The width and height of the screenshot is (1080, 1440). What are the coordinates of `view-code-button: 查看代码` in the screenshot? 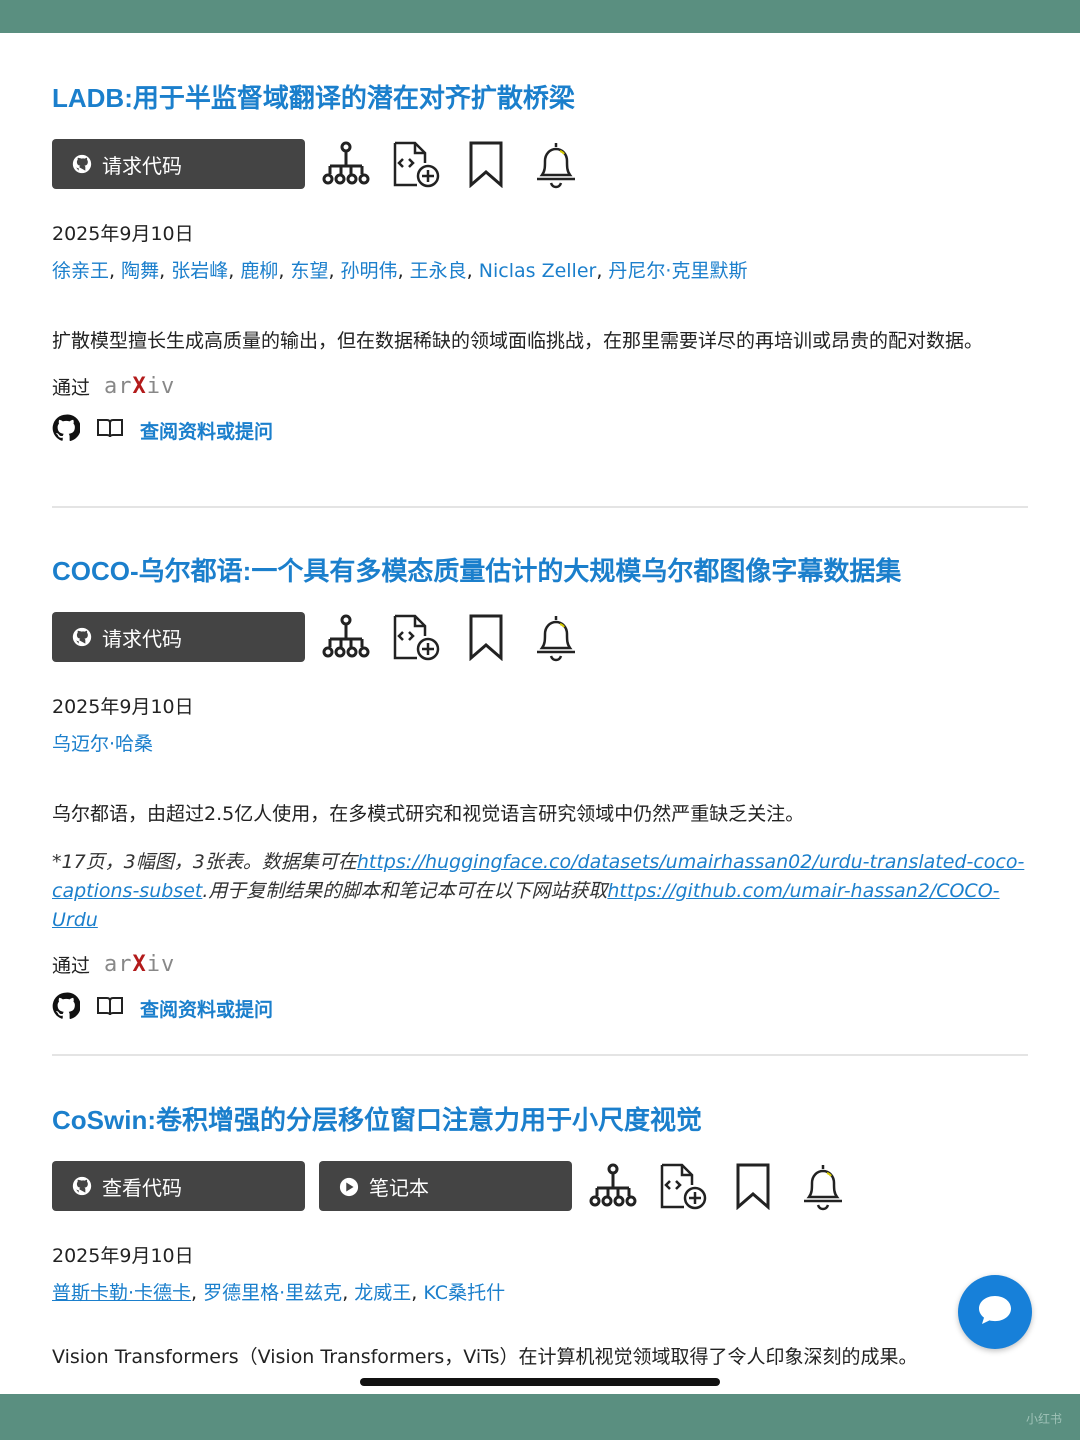 It's located at (178, 1186).